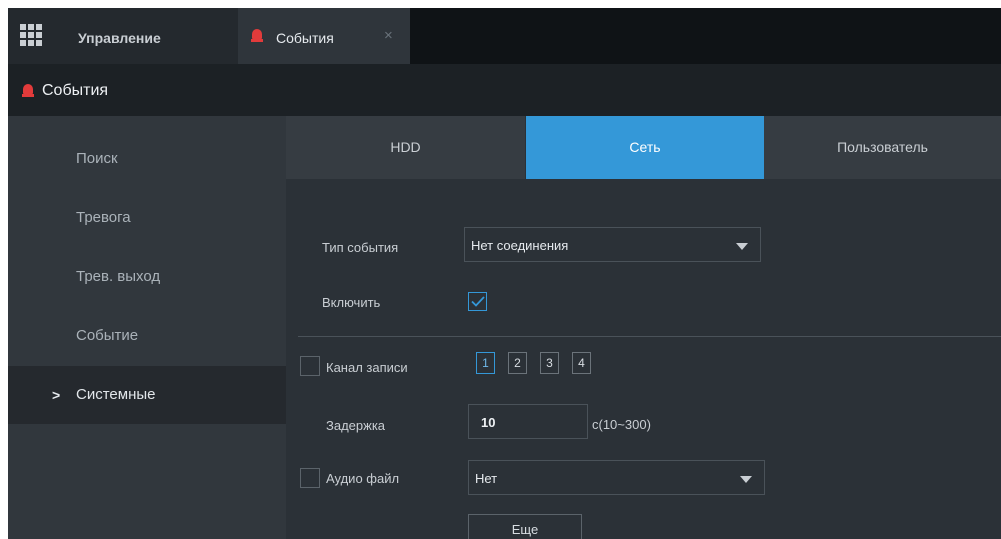 The width and height of the screenshot is (1001, 539). Describe the element at coordinates (486, 478) in the screenshot. I see `audio-file-value: Нет` at that location.